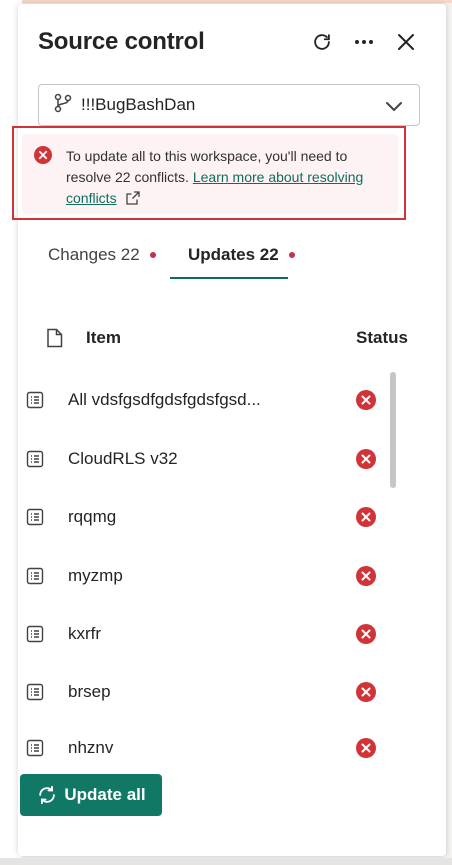  Describe the element at coordinates (103, 338) in the screenshot. I see `column-header-item: Item` at that location.